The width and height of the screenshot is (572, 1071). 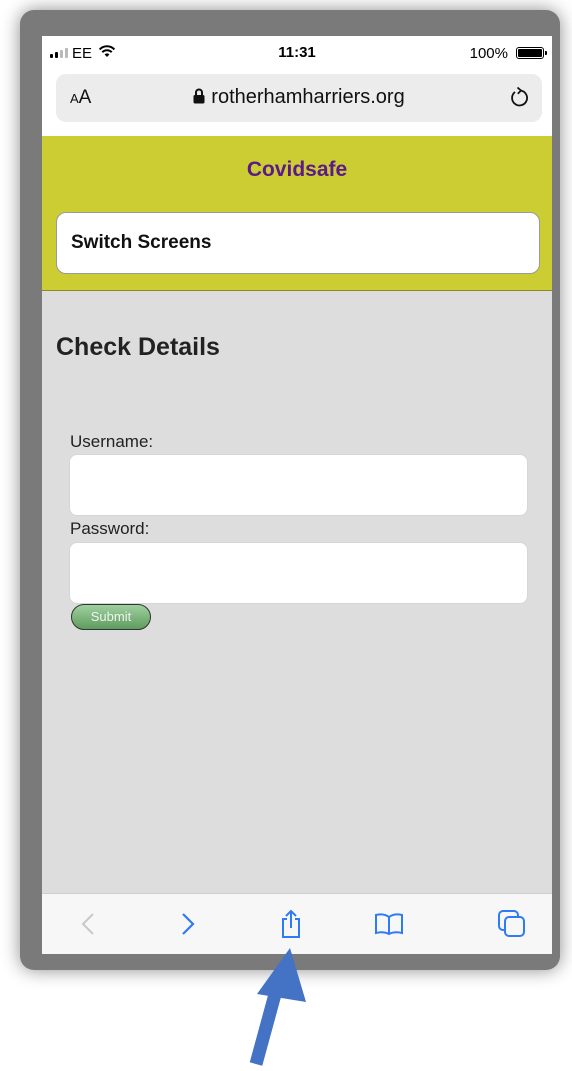 What do you see at coordinates (297, 169) in the screenshot?
I see `app-title: Covidsafe` at bounding box center [297, 169].